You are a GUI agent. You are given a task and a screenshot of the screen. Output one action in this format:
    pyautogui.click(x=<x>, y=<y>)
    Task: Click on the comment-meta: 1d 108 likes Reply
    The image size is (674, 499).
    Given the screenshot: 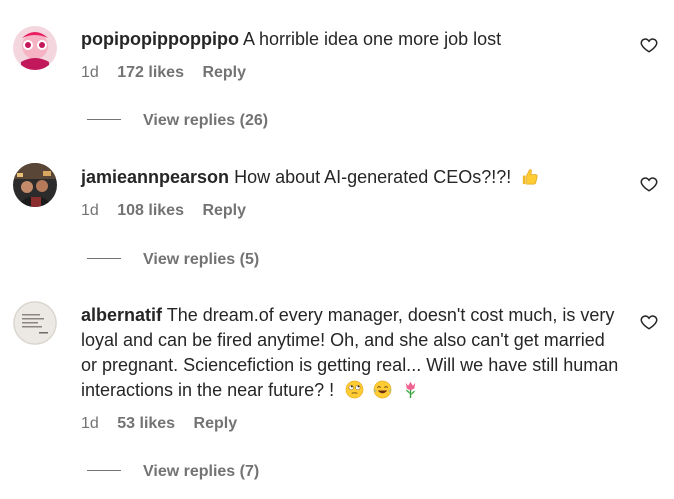 What is the action you would take?
    pyautogui.click(x=170, y=211)
    